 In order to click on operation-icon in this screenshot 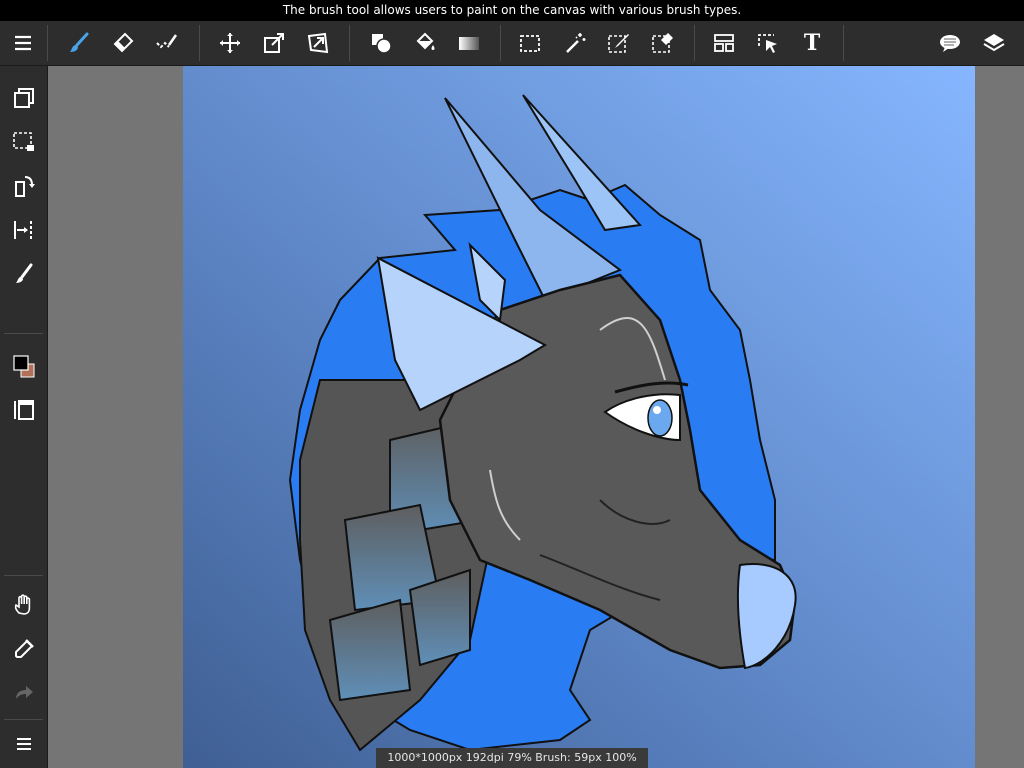, I will do `click(767, 43)`.